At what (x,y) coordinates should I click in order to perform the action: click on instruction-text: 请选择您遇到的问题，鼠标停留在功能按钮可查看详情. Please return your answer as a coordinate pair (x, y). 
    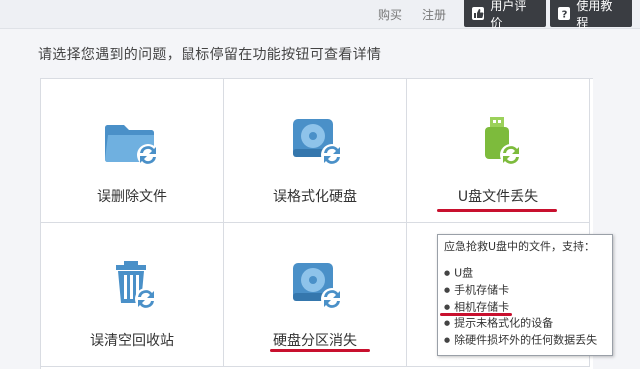
    Looking at the image, I should click on (210, 55).